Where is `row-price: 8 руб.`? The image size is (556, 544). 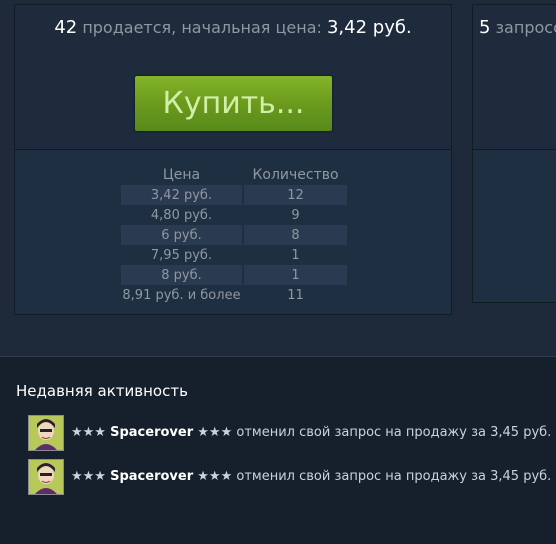 row-price: 8 руб. is located at coordinates (181, 275).